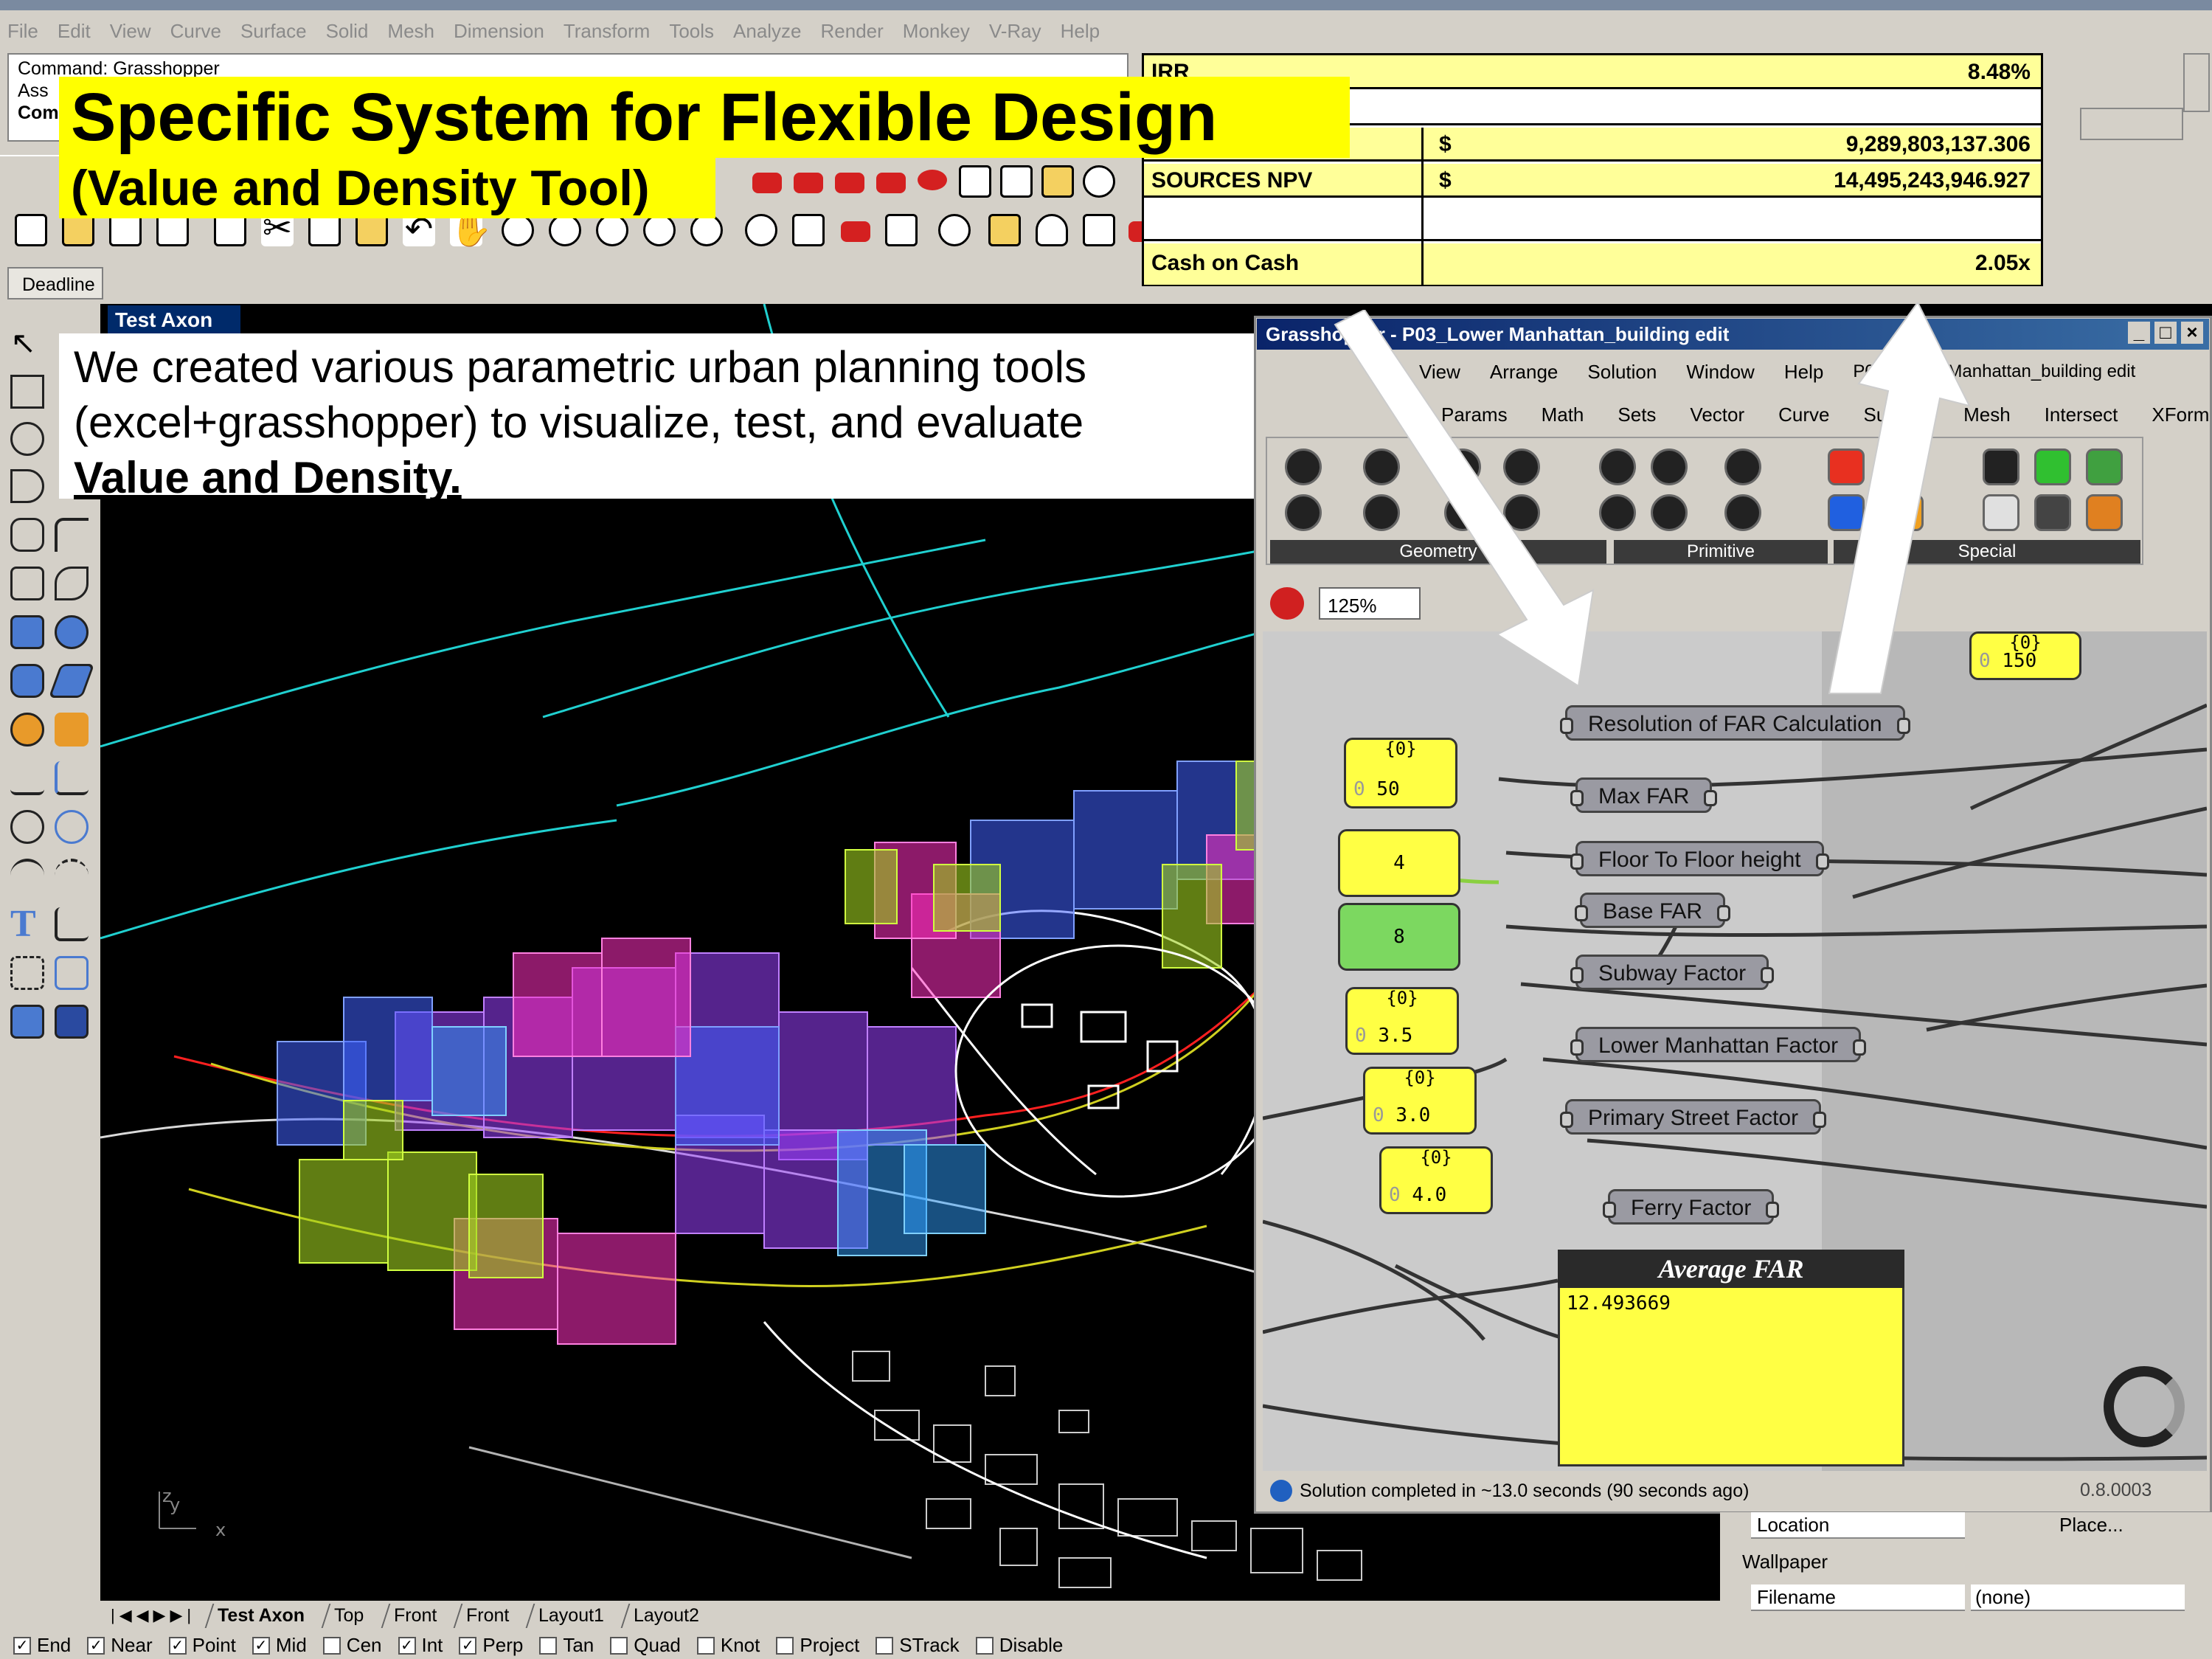 Image resolution: width=2212 pixels, height=1659 pixels. Describe the element at coordinates (566, 1645) in the screenshot. I see `osnap-tan: Tan` at that location.